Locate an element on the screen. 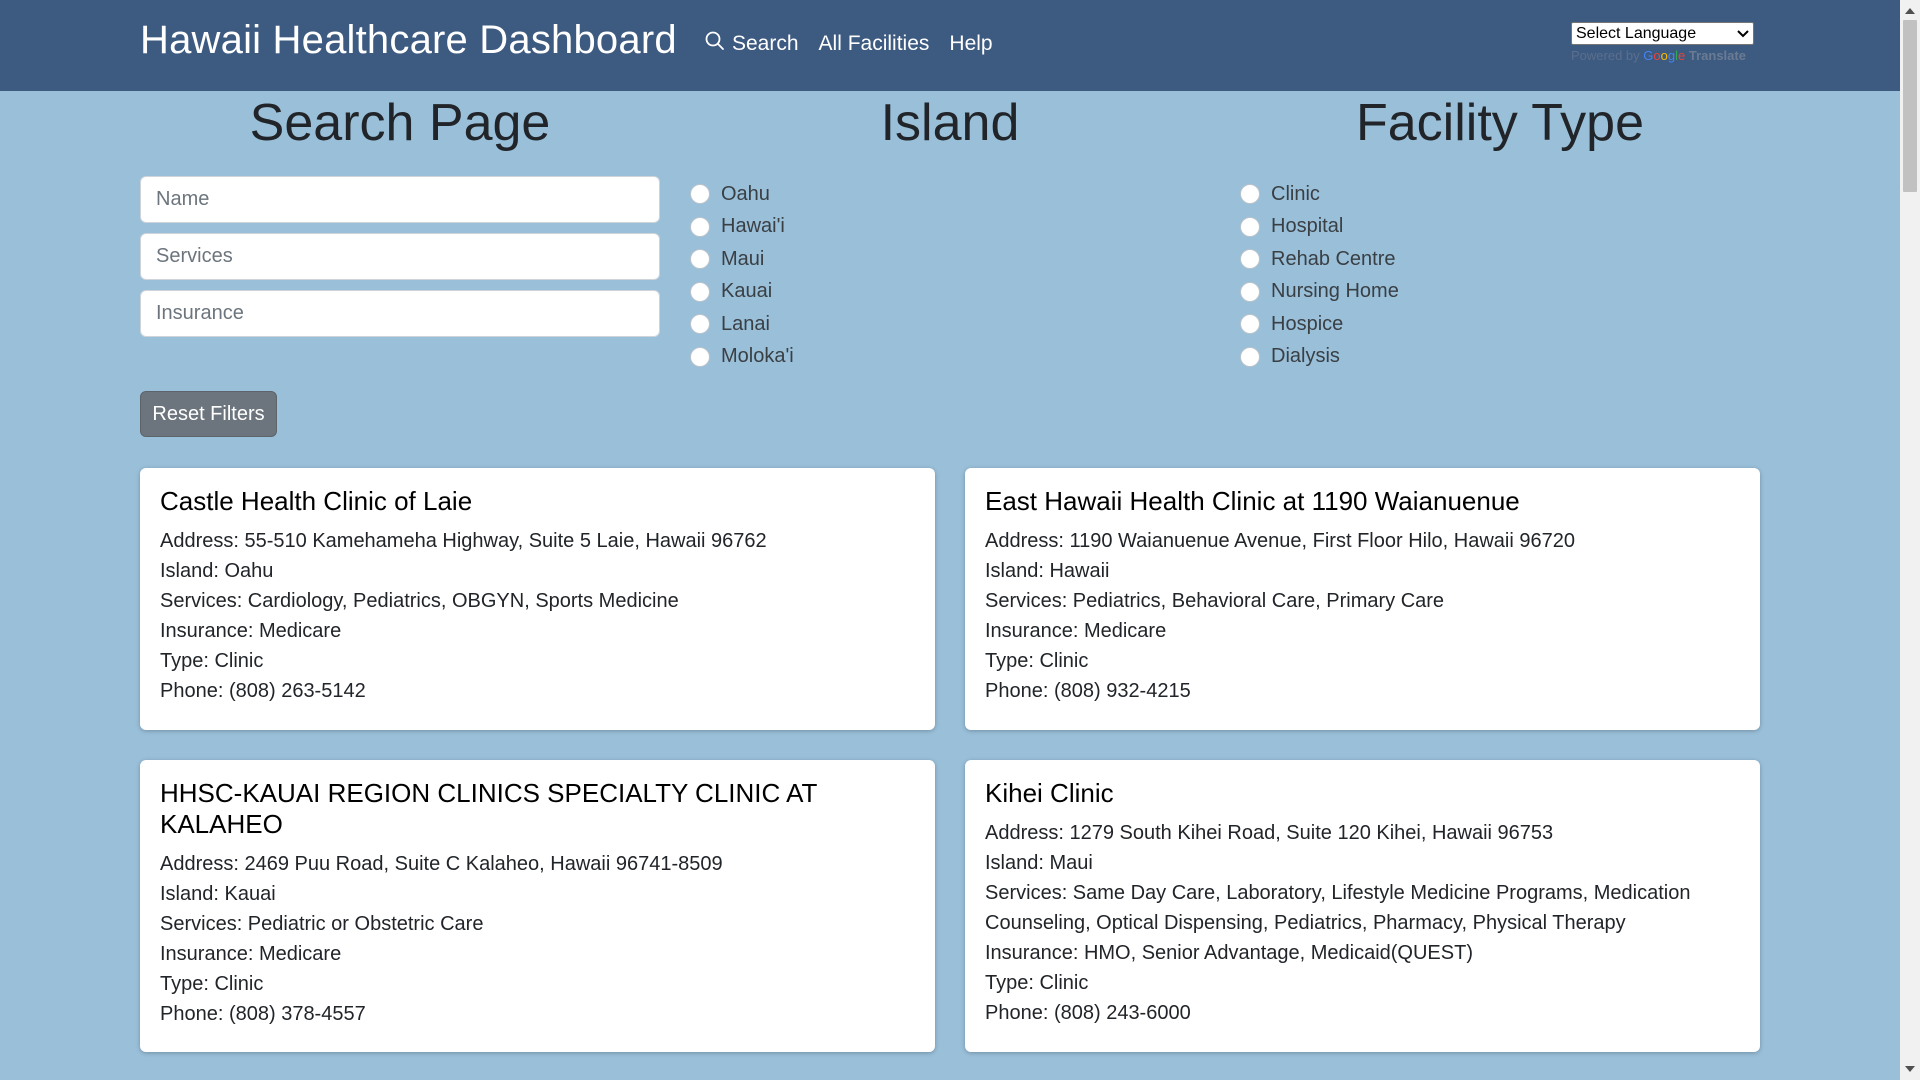 This screenshot has height=1080, width=1920. facility-option-hospice: Hospice is located at coordinates (1319, 324).